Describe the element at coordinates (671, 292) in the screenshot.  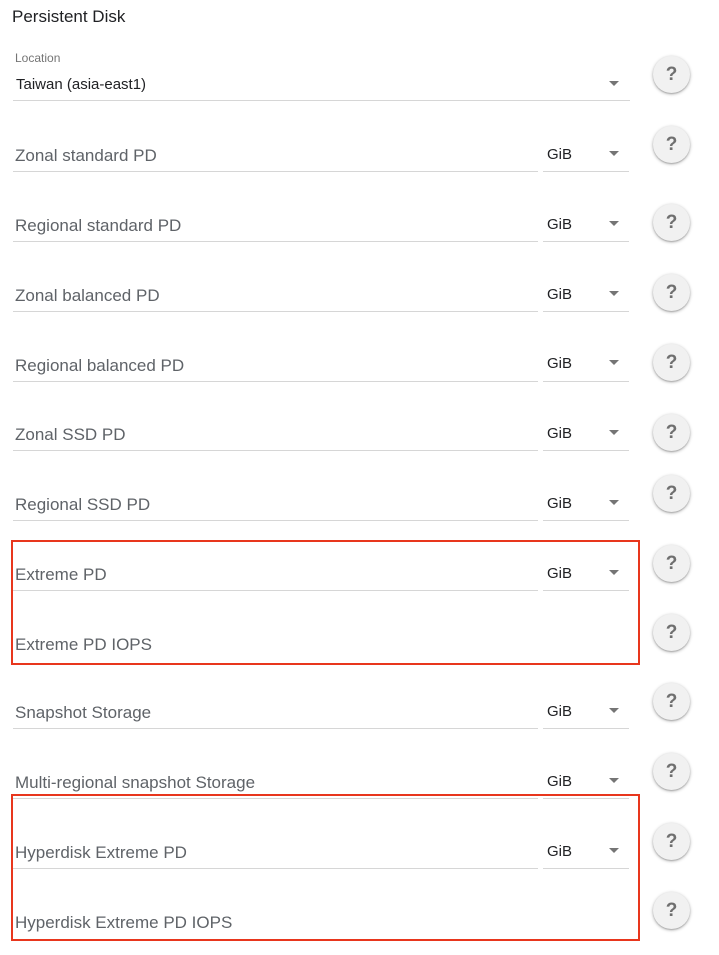
I see `help-button-zonal-balanced-pd: ?` at that location.